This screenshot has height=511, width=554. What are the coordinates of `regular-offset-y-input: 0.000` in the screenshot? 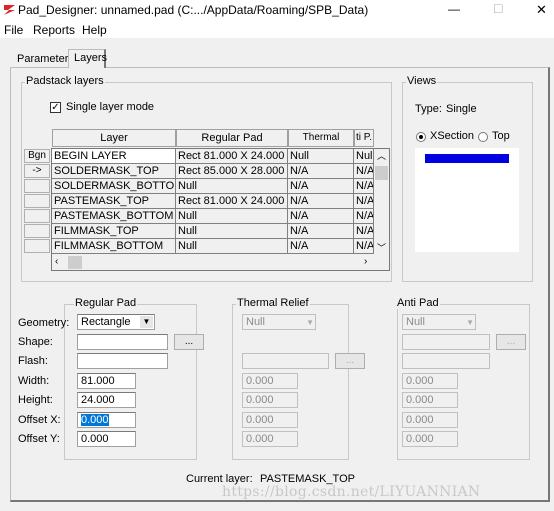 It's located at (106, 439).